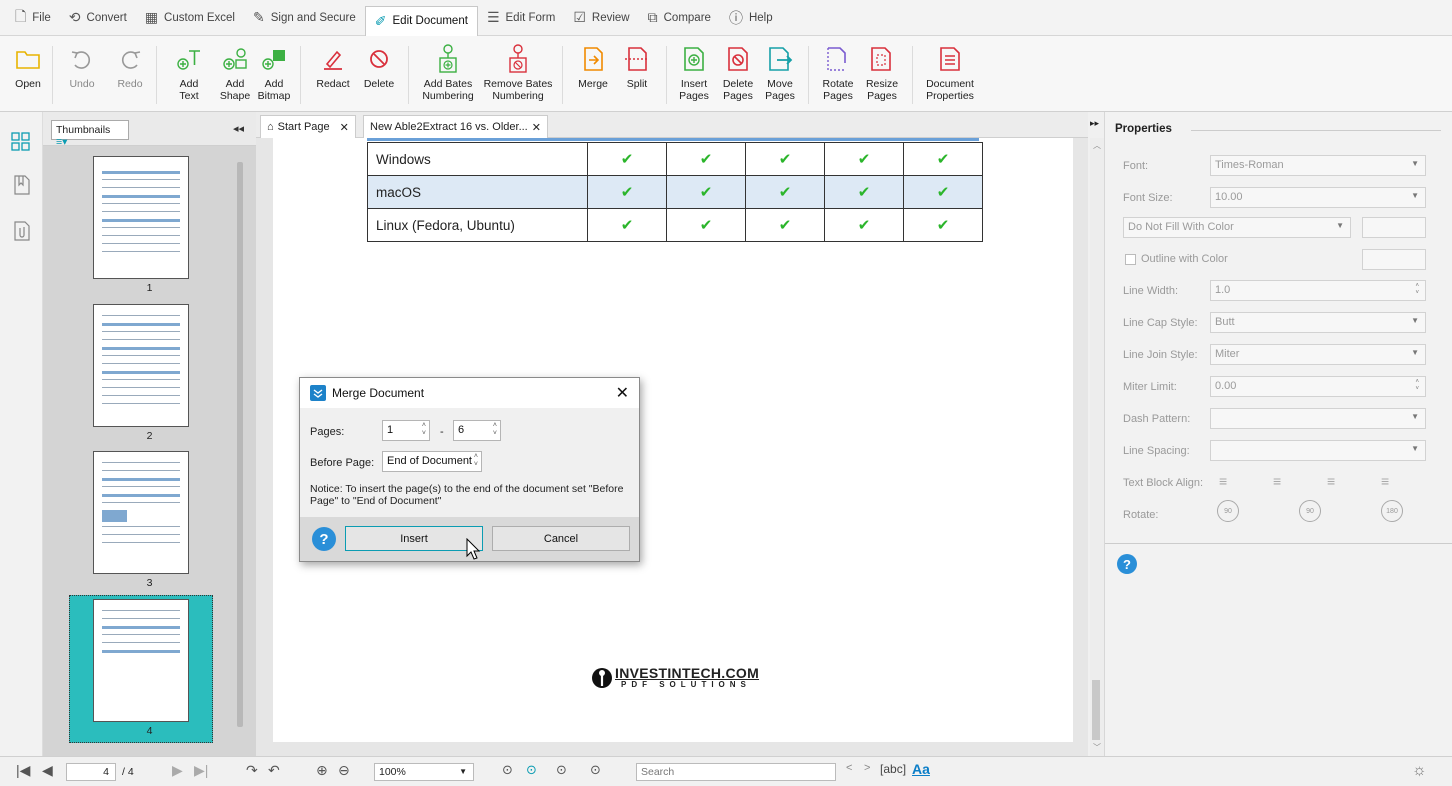 The image size is (1452, 786). Describe the element at coordinates (21, 143) in the screenshot. I see `thumbnails-panel-icon` at that location.